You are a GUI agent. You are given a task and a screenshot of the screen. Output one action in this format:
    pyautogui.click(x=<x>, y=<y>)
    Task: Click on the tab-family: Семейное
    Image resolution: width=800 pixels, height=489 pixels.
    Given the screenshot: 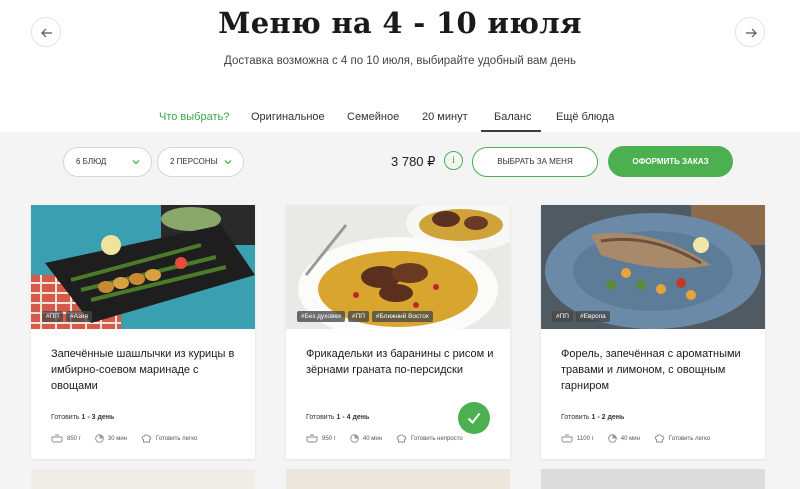 What is the action you would take?
    pyautogui.click(x=373, y=117)
    